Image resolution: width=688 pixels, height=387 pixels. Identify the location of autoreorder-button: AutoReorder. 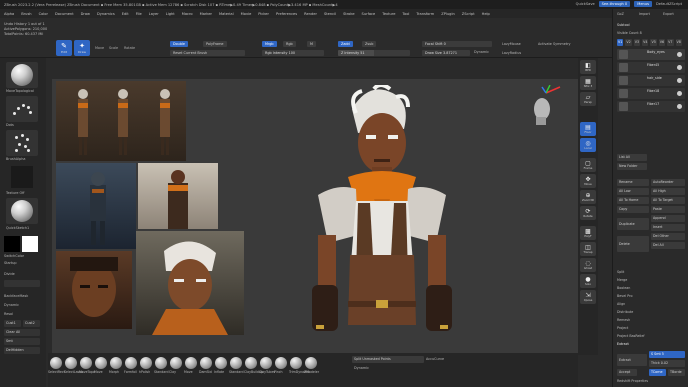
(668, 182).